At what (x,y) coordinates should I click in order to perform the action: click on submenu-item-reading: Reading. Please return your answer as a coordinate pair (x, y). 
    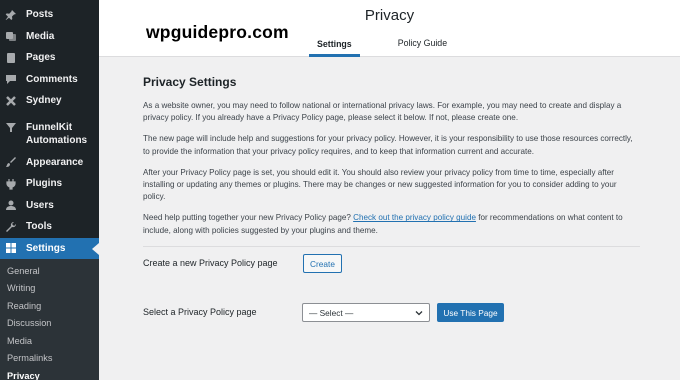
    Looking at the image, I should click on (49, 306).